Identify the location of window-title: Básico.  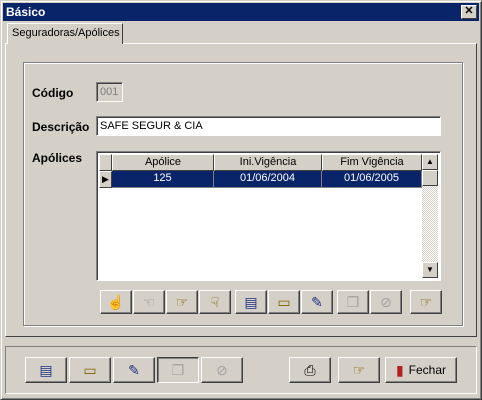
(26, 12).